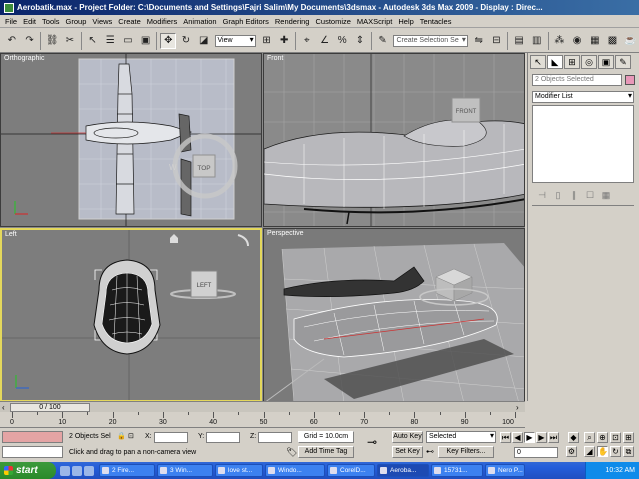  I want to click on viewport-label: Left, so click(11, 234).